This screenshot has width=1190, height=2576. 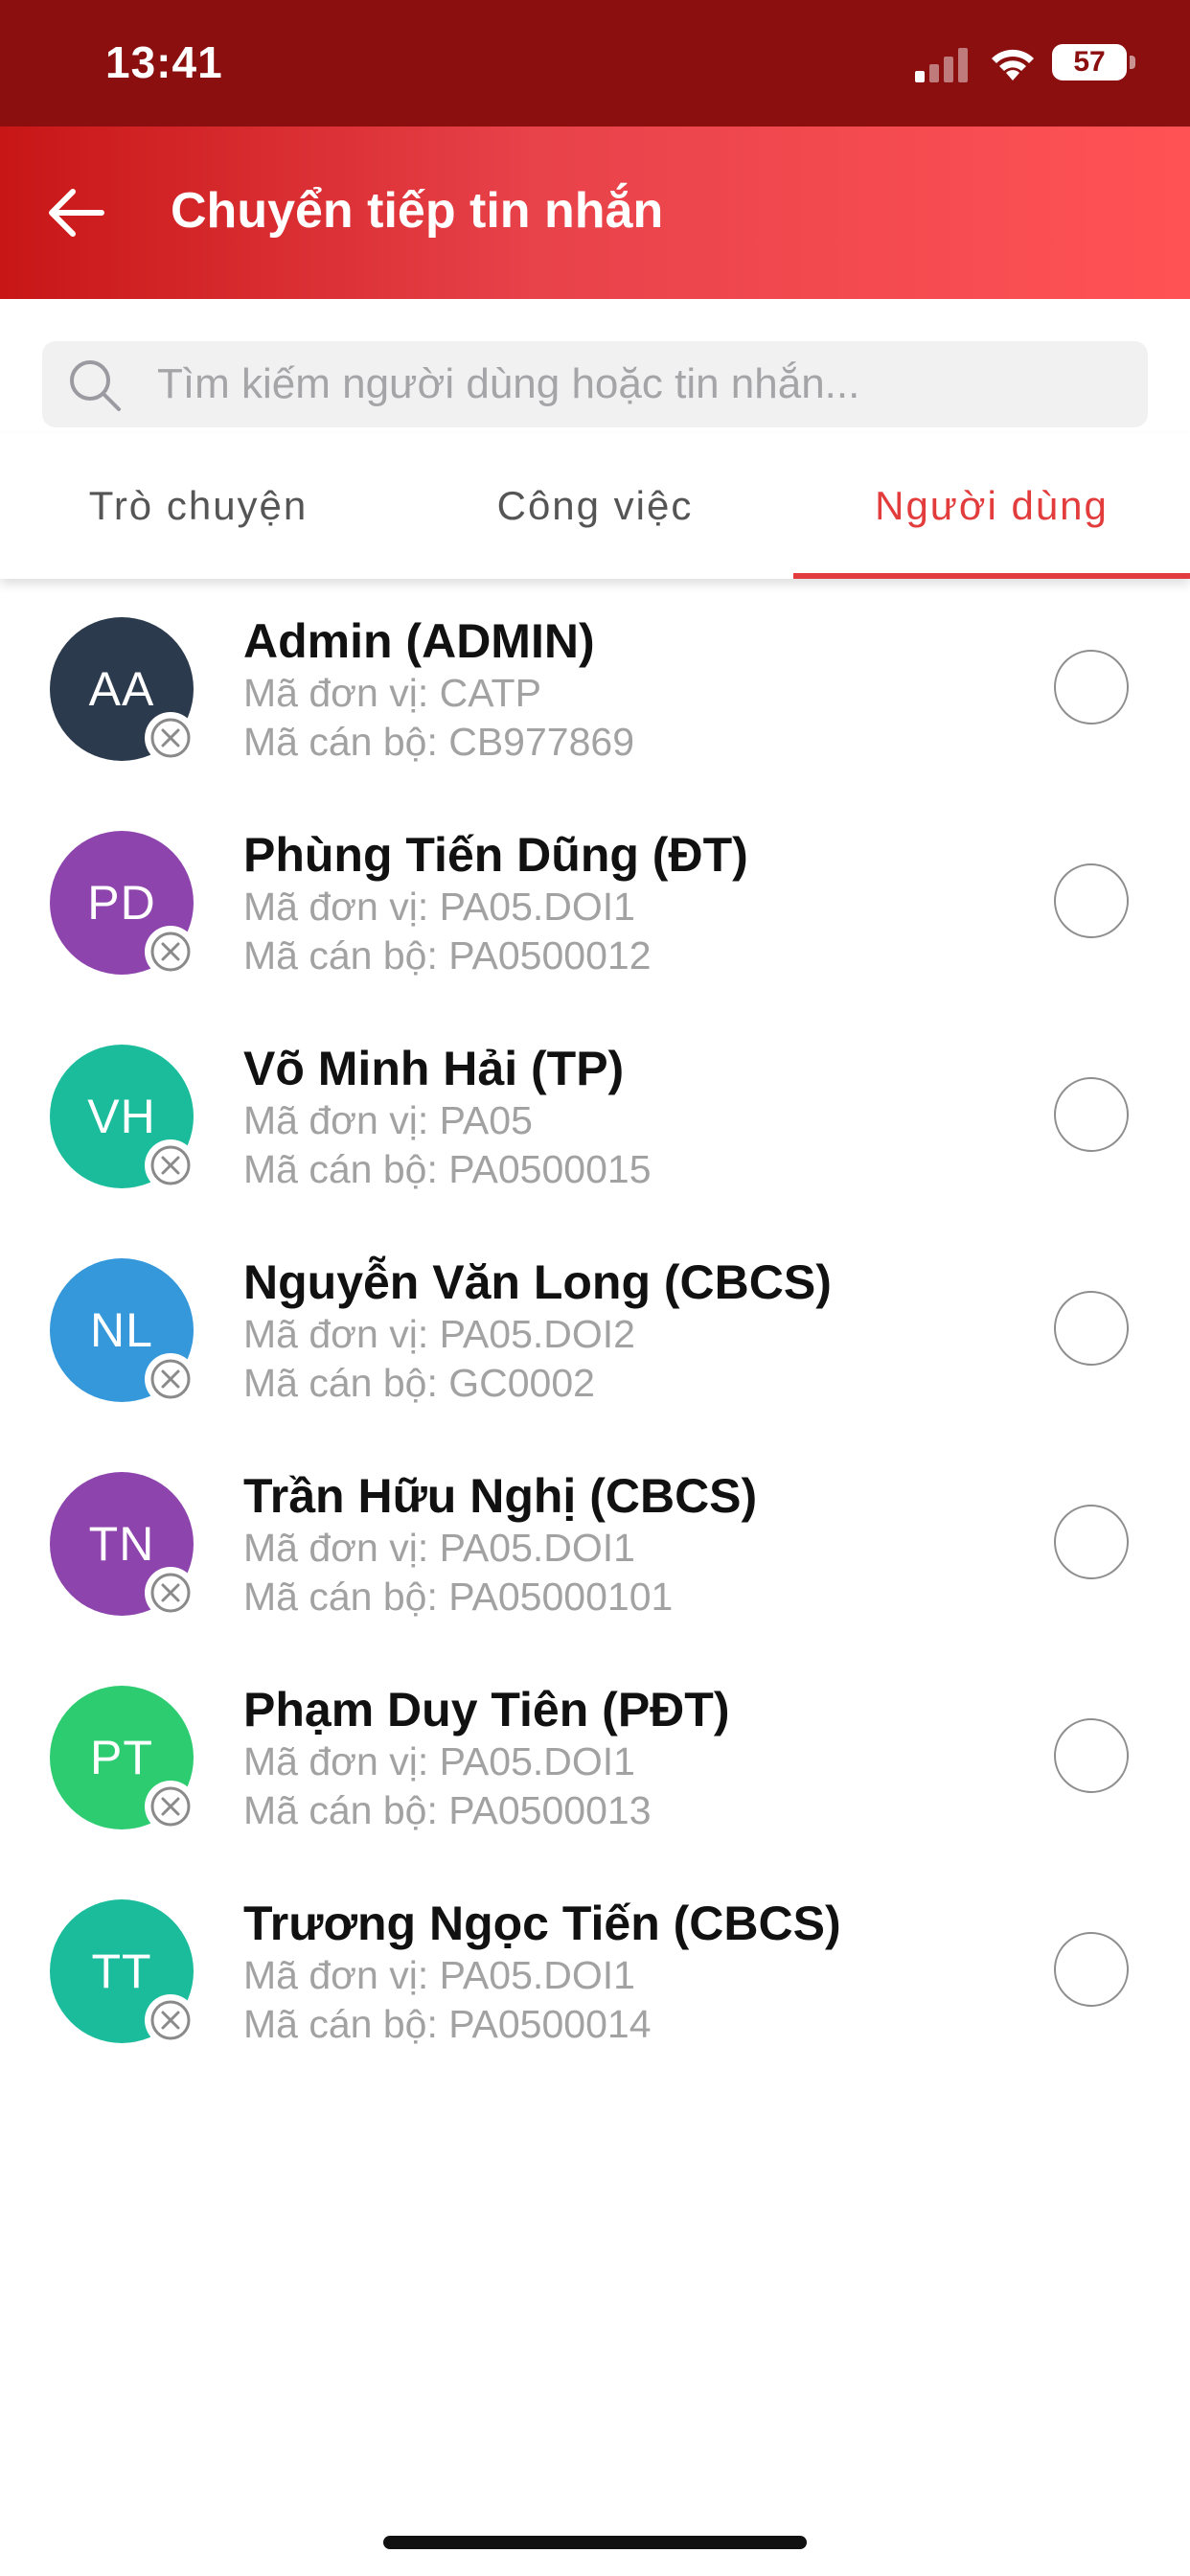 What do you see at coordinates (595, 2542) in the screenshot?
I see `home-indicator` at bounding box center [595, 2542].